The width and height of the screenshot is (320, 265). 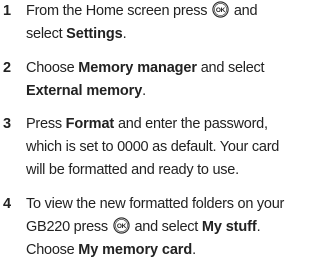 What do you see at coordinates (117, 11) in the screenshot?
I see `text-run: From the Home screen press` at bounding box center [117, 11].